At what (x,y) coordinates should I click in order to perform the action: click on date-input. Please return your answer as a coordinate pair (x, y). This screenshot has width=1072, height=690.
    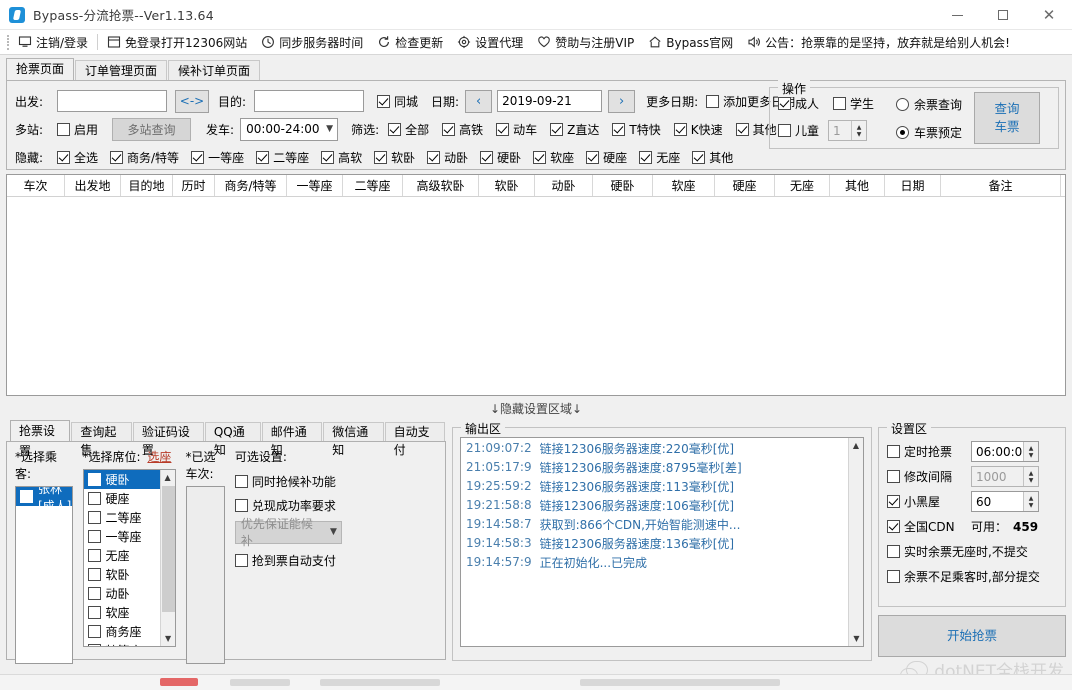
    Looking at the image, I should click on (550, 101).